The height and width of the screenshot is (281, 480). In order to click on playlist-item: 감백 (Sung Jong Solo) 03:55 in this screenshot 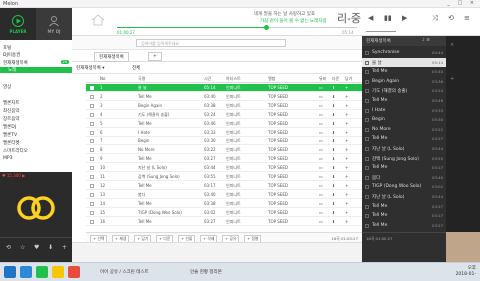, I will do `click(404, 158)`.